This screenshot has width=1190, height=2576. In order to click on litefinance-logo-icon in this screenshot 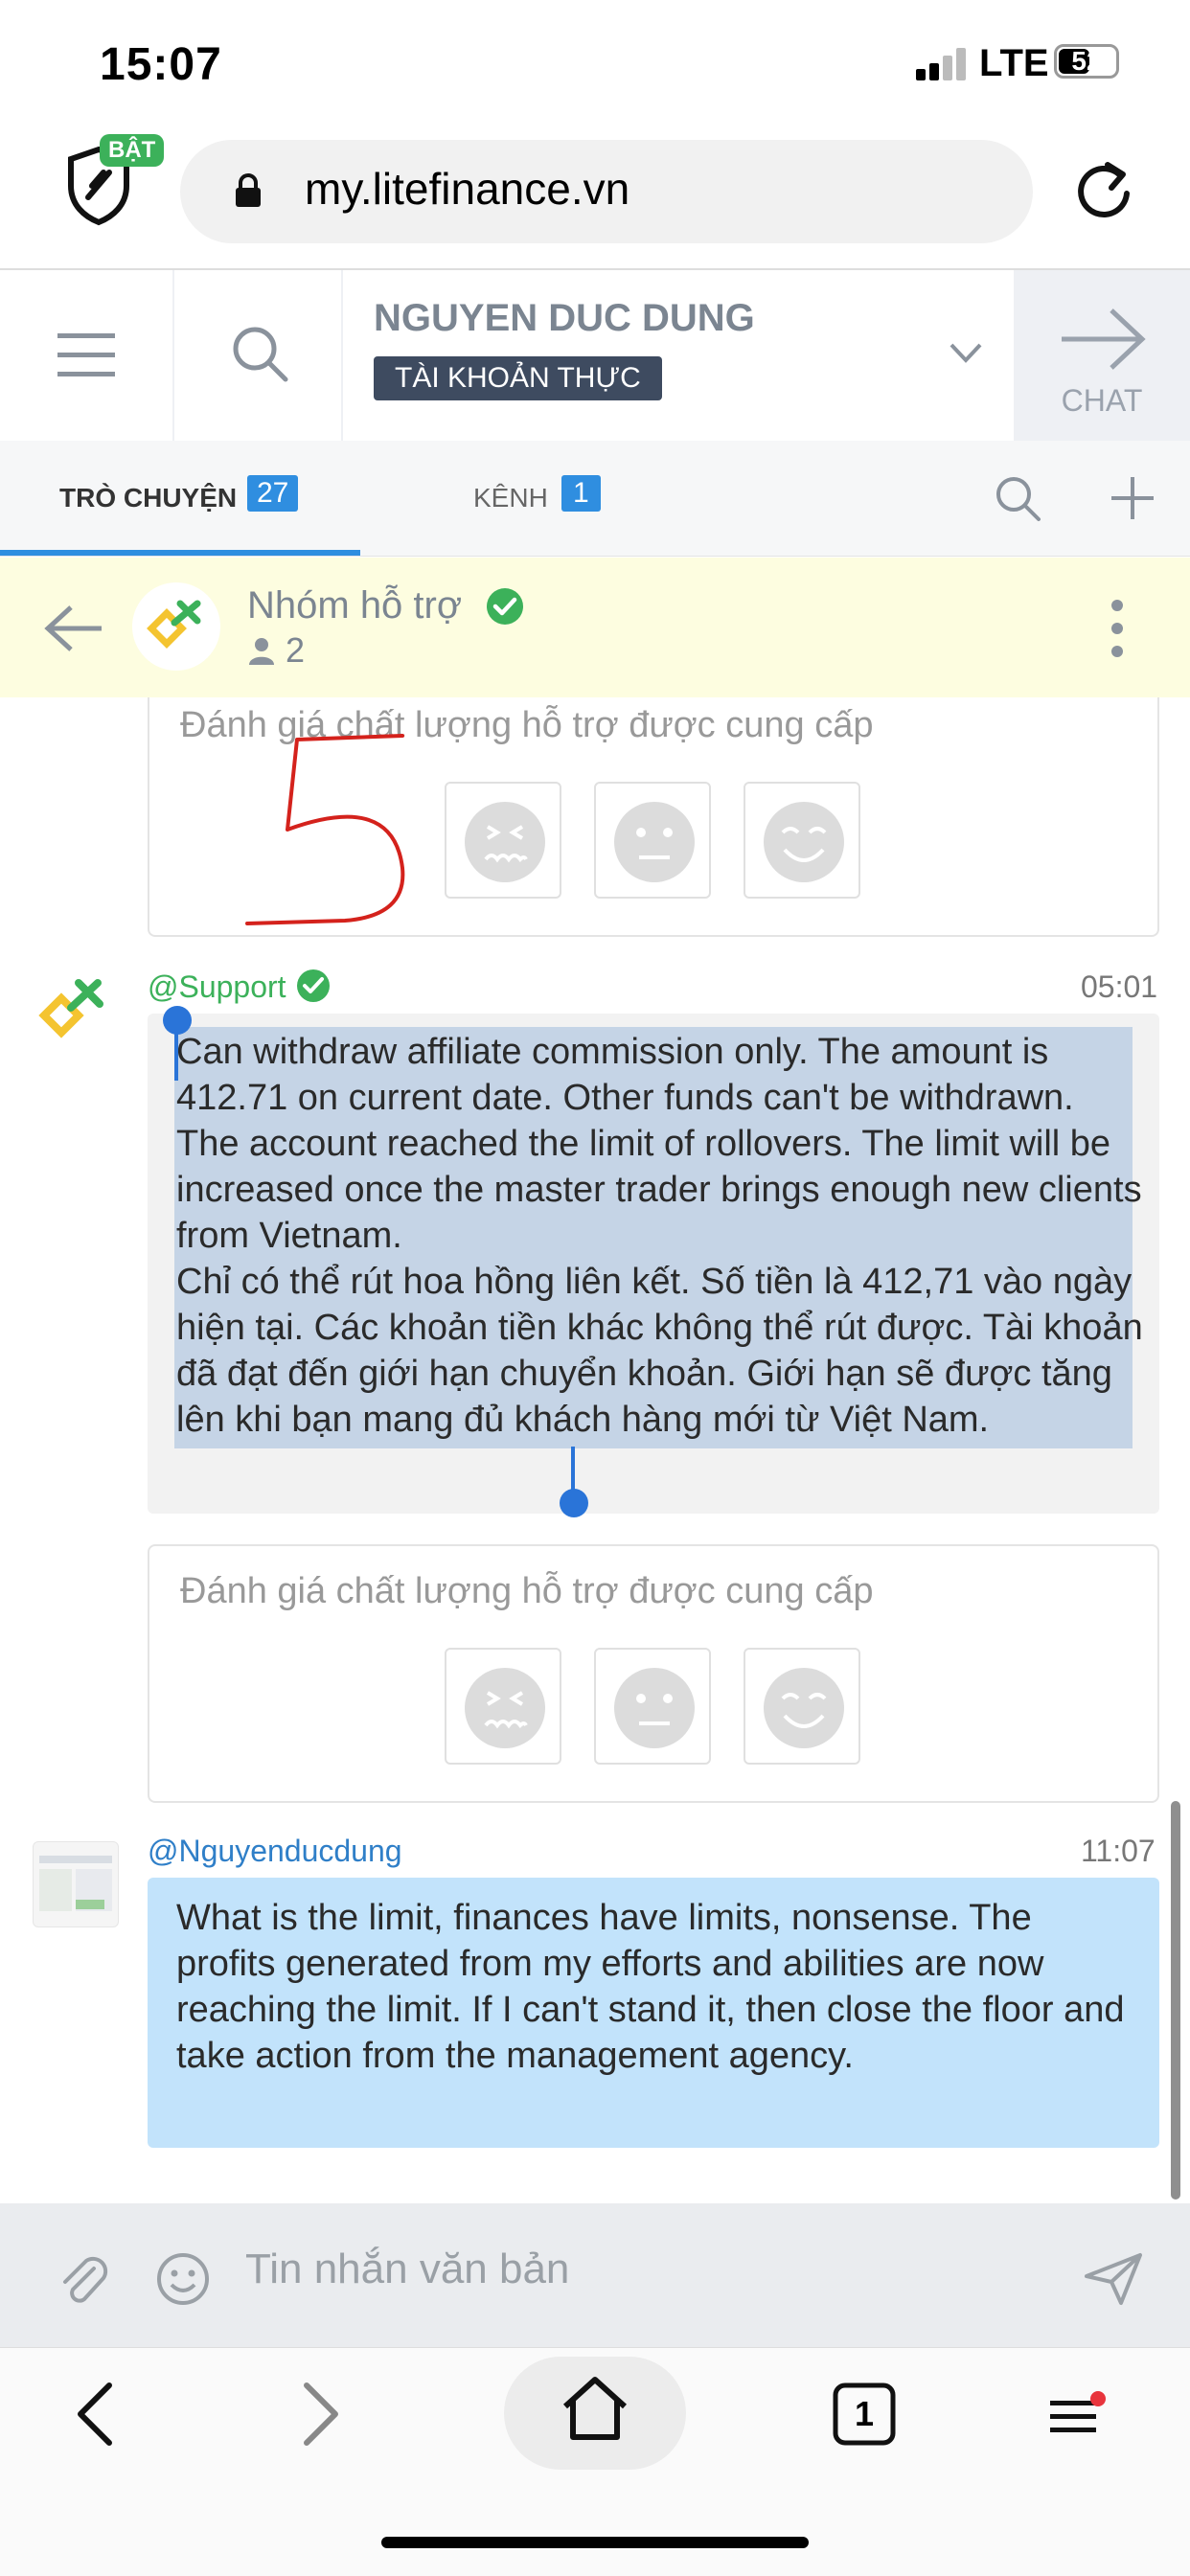, I will do `click(174, 624)`.